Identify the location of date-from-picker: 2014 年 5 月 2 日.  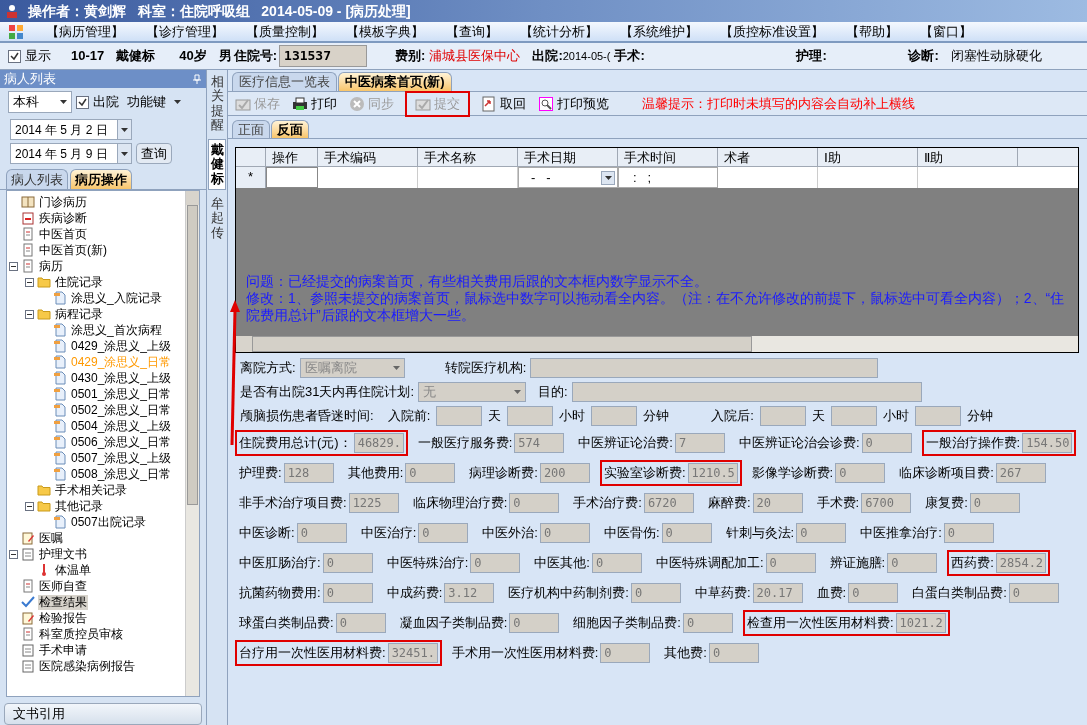
(71, 129).